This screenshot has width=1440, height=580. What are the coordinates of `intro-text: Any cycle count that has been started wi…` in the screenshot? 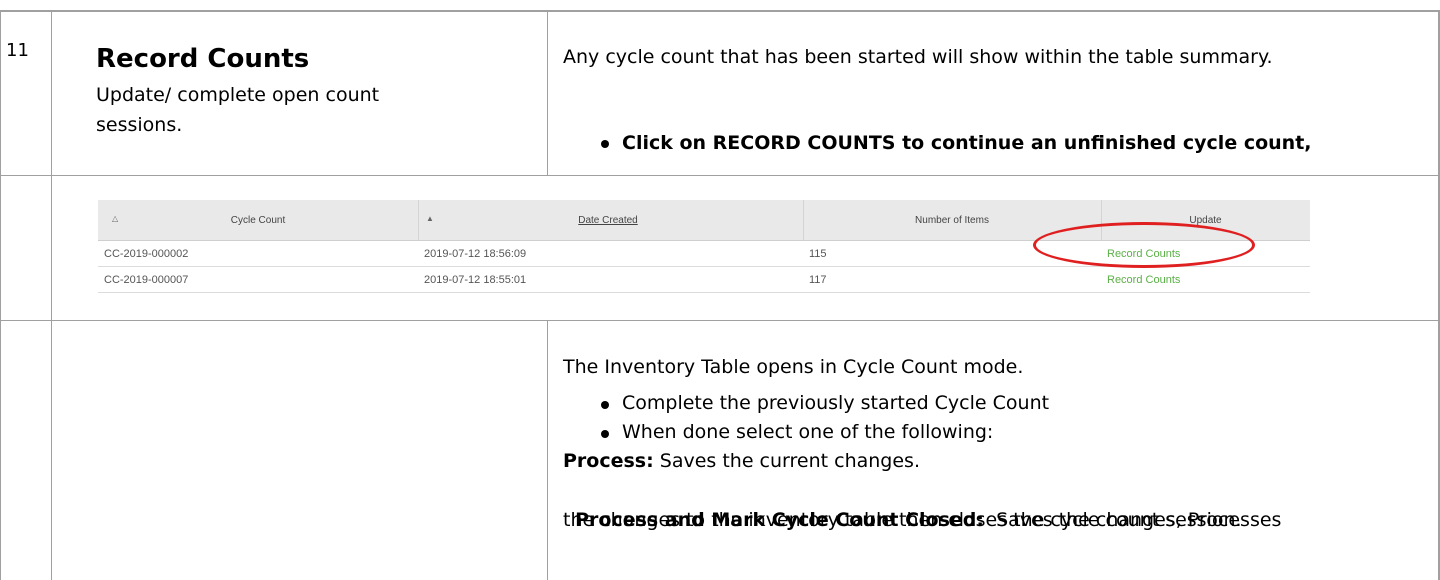 It's located at (918, 57).